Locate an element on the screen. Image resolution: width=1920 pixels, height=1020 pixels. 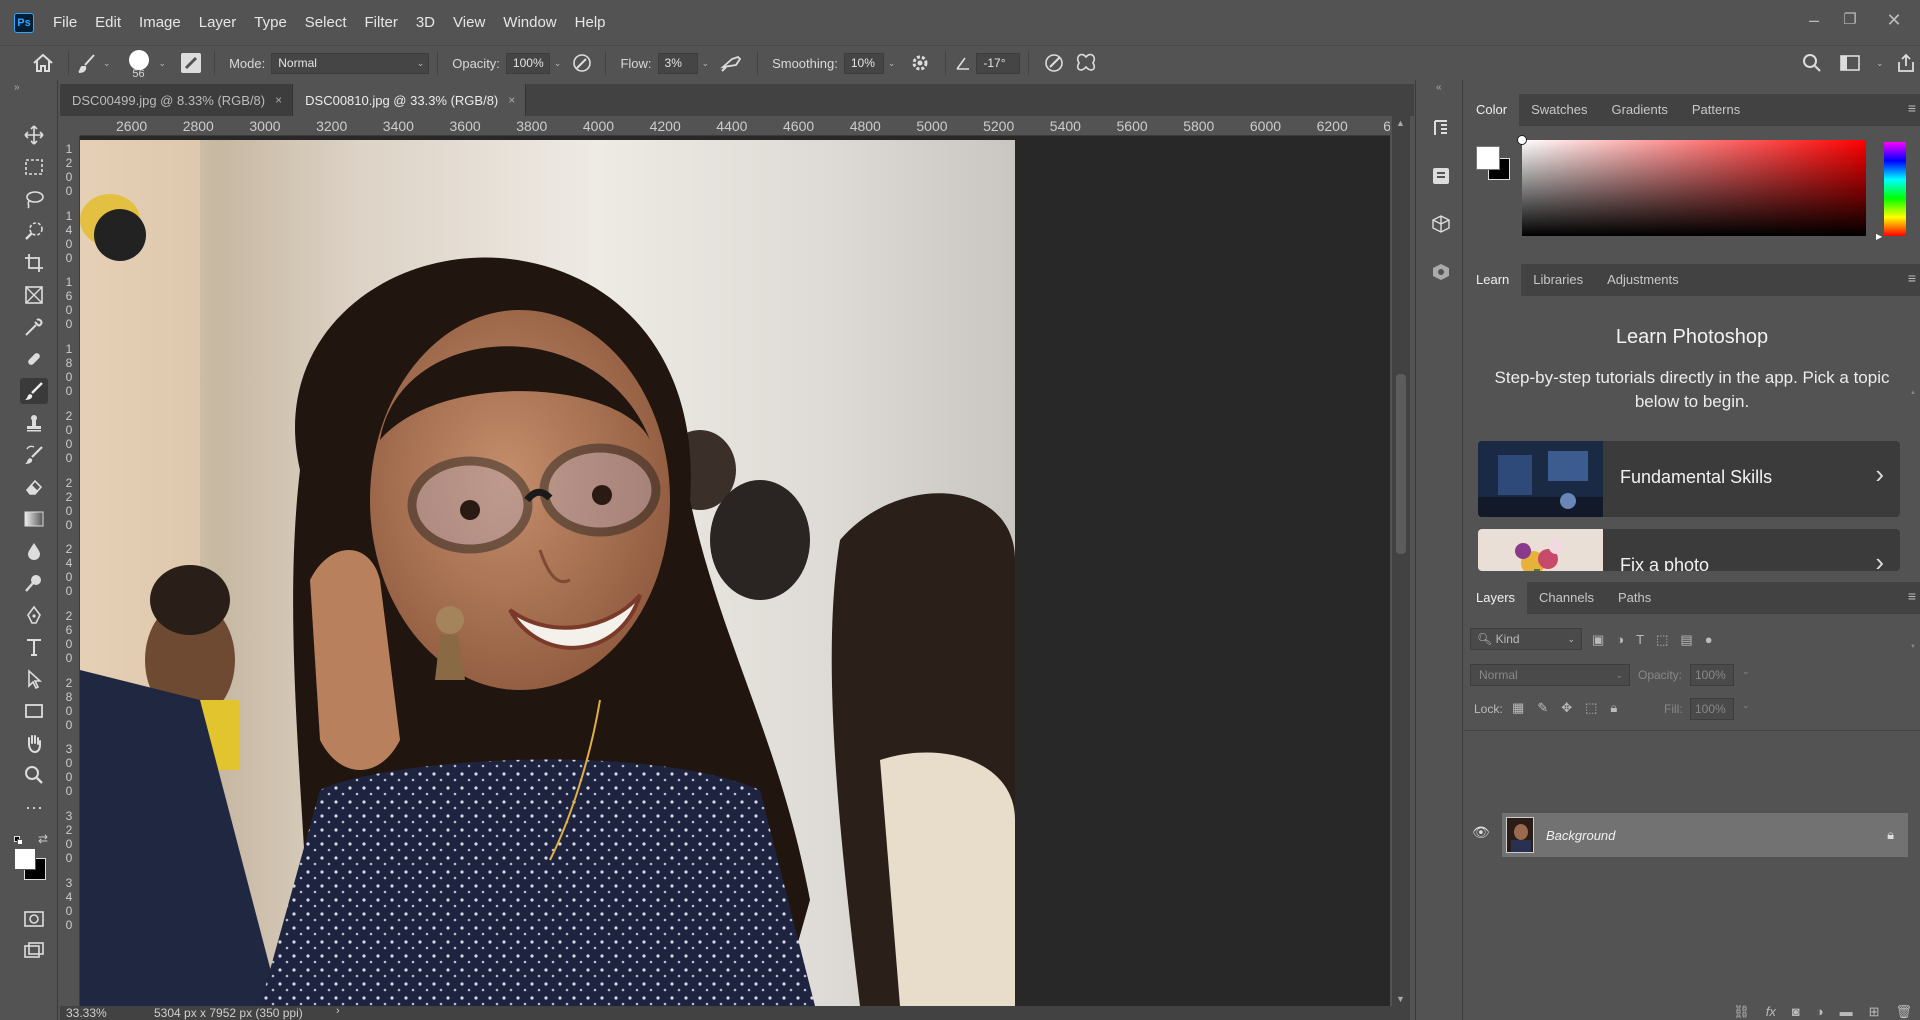
link-layers-icon: ⛓︎ is located at coordinates (1741, 1012).